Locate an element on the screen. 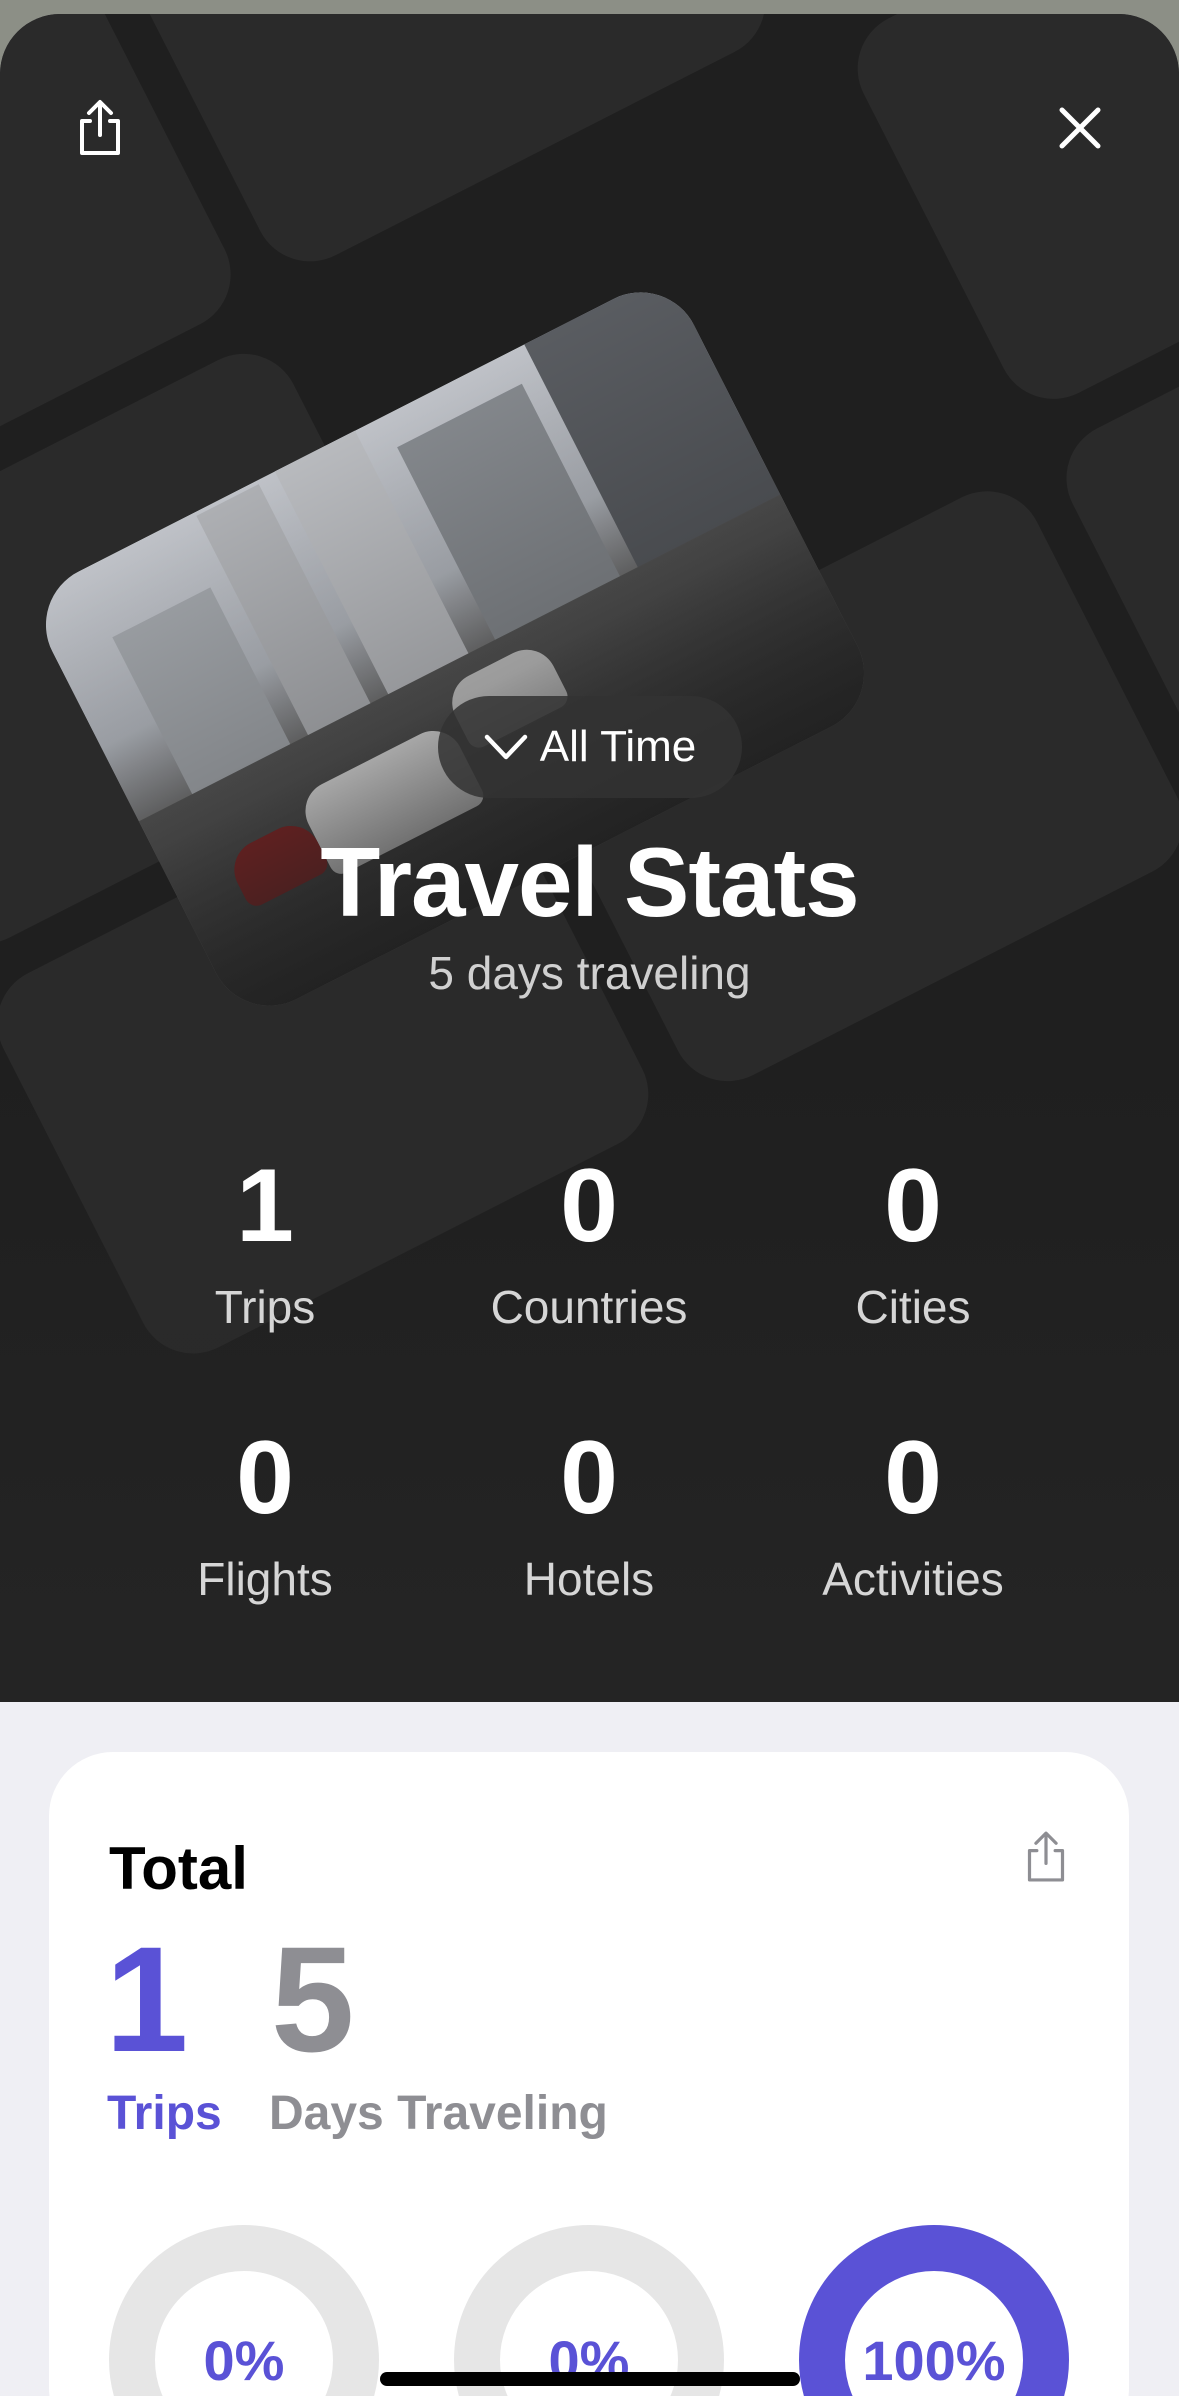 The width and height of the screenshot is (1179, 2396). stat-countries: 0 Countries is located at coordinates (589, 1244).